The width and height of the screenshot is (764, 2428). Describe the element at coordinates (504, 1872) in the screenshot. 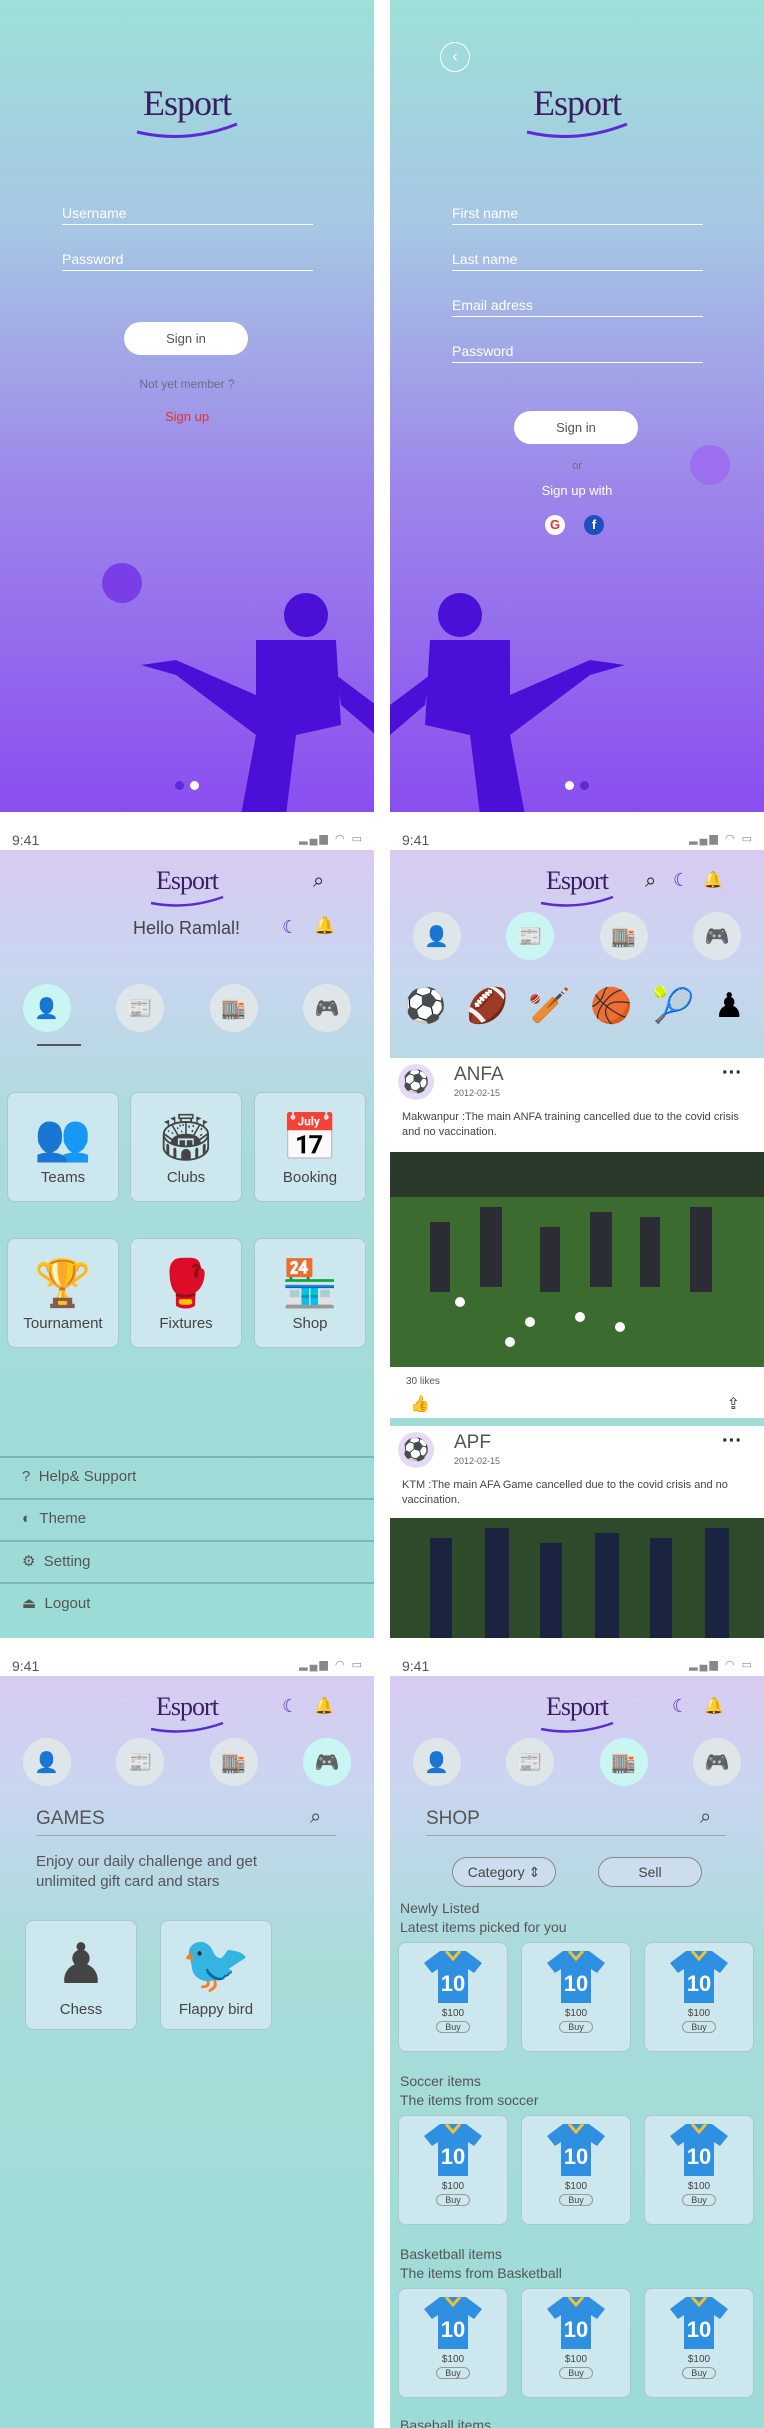

I see `category-select: Category ⇕` at that location.